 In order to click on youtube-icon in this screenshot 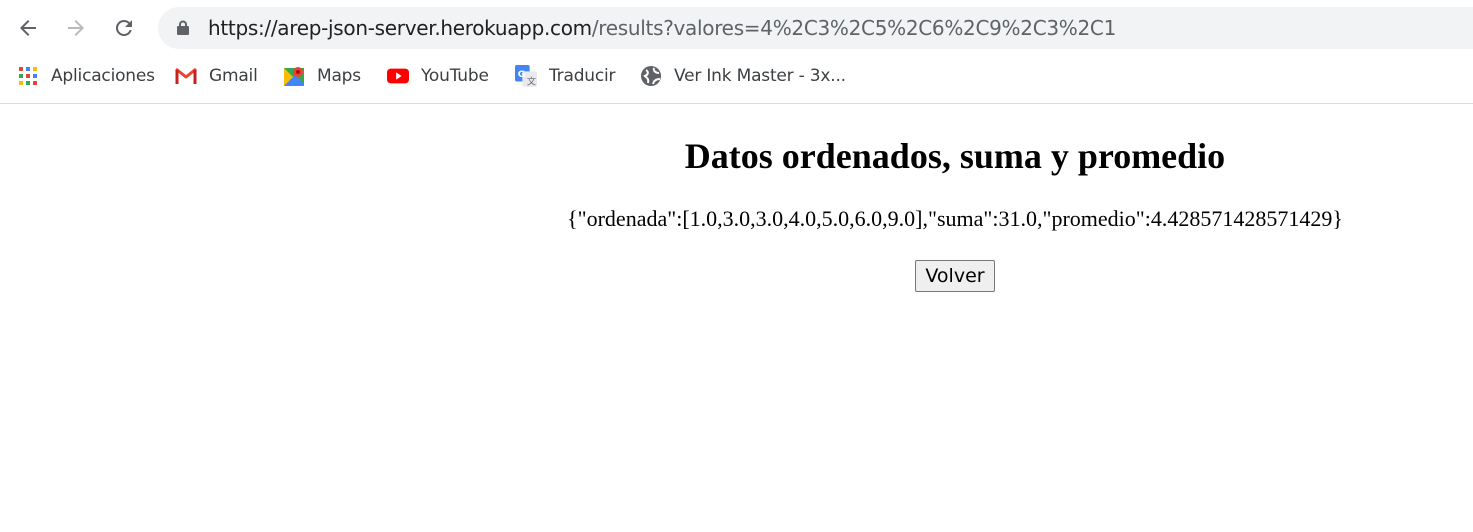, I will do `click(398, 76)`.